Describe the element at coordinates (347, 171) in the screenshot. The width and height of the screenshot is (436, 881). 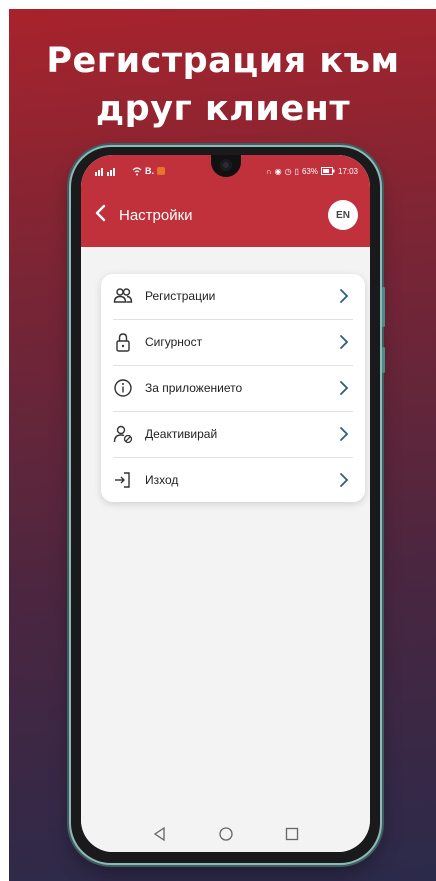
I see `status-time: 17:03` at that location.